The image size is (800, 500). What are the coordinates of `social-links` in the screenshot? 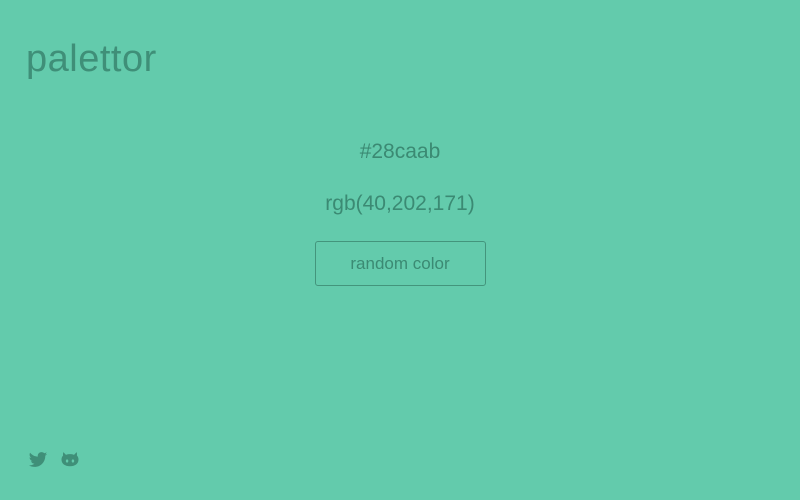 It's located at (54, 460).